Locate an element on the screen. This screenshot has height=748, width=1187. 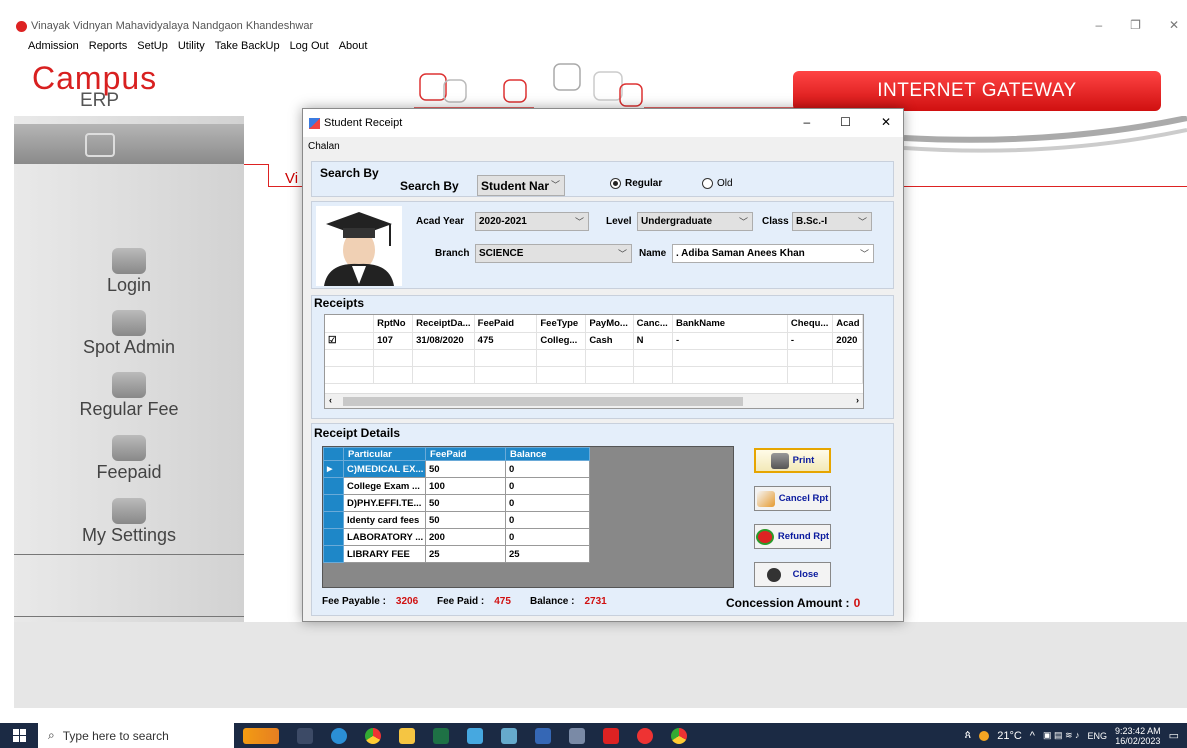
refund-receipt-button: Refund Rpt is located at coordinates (792, 536).